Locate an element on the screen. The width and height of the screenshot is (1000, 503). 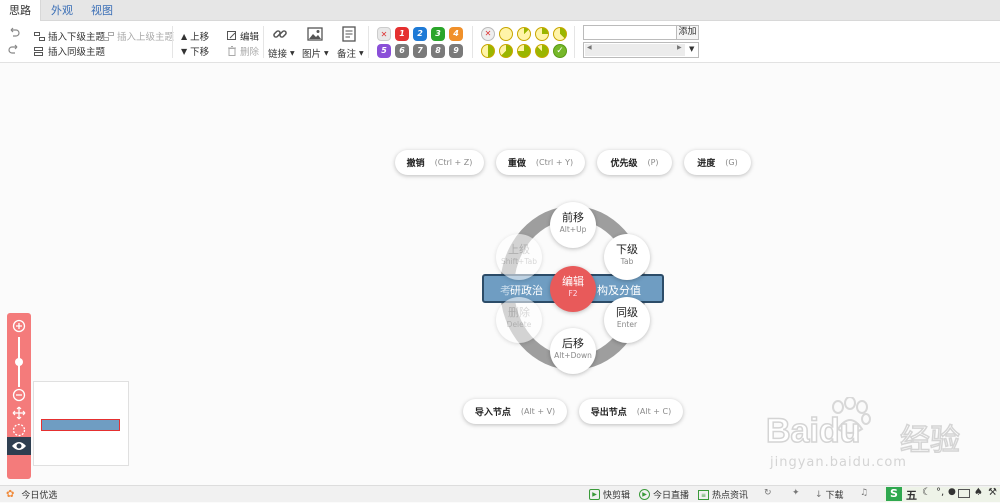
move-down-label: 下移 is located at coordinates (200, 52).